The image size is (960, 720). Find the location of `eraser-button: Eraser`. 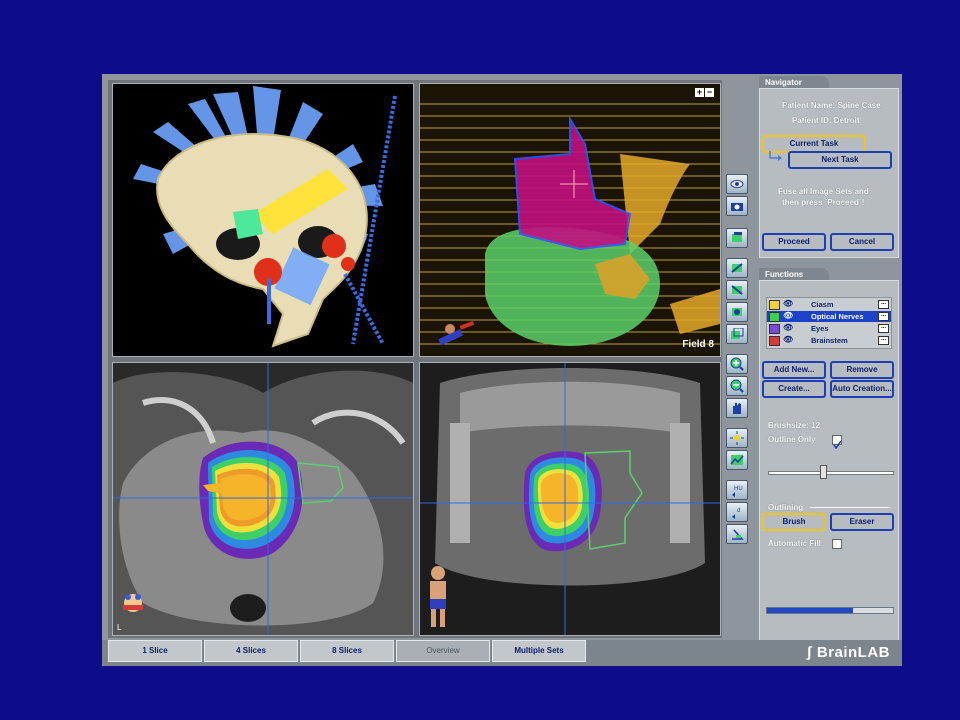

eraser-button: Eraser is located at coordinates (862, 522).